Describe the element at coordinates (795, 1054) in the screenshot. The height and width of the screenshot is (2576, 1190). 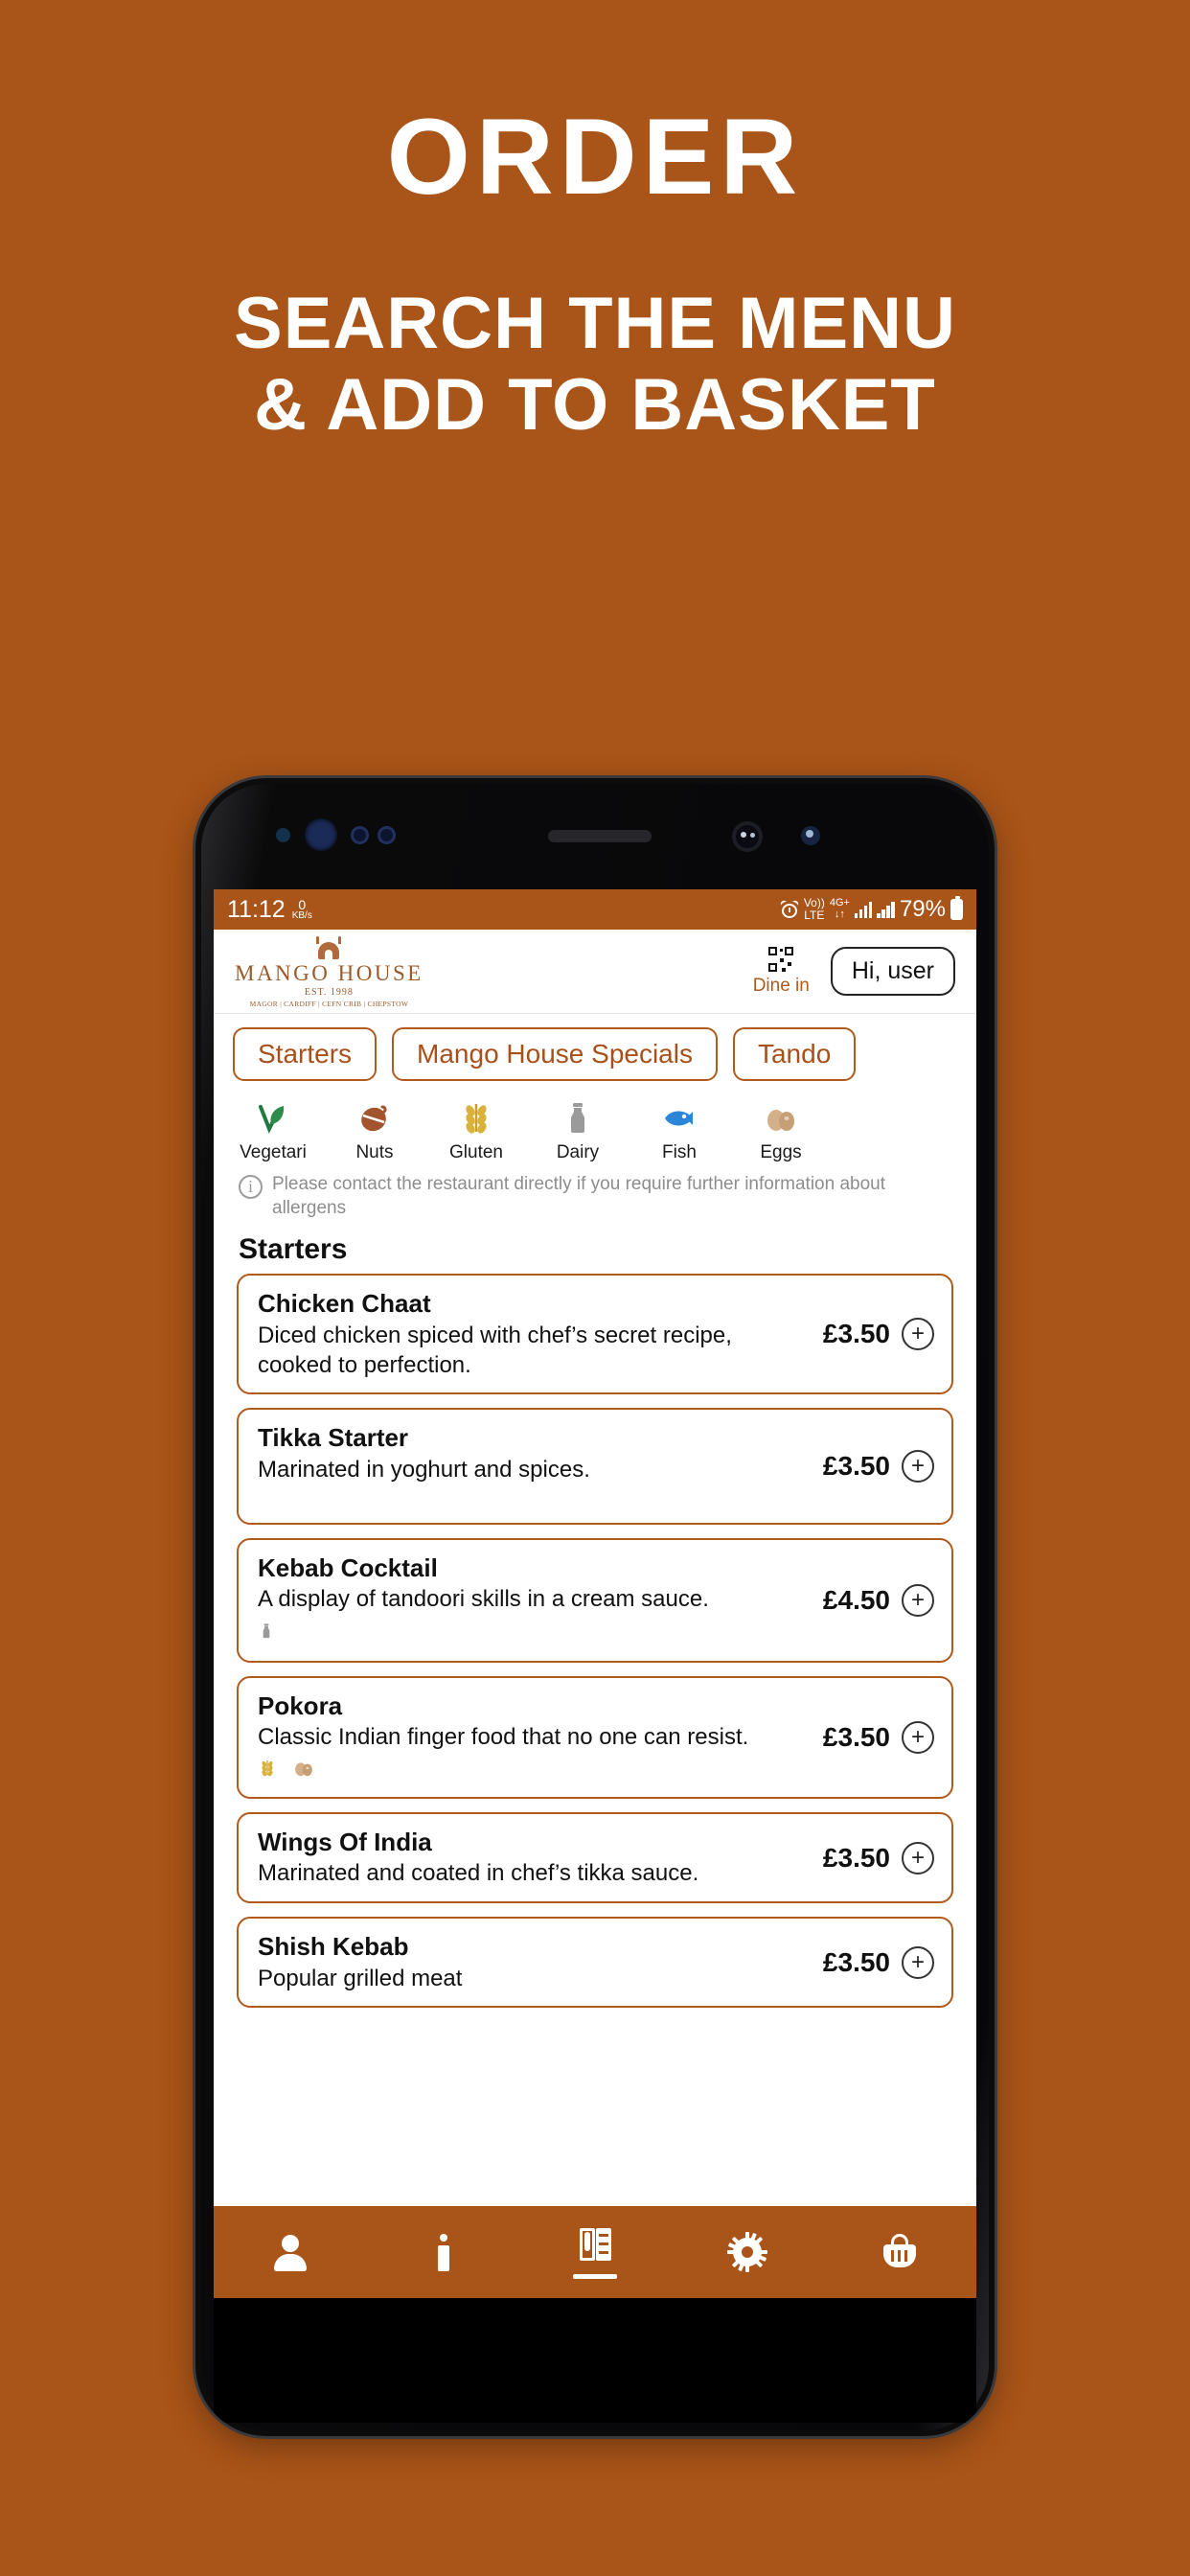
I see `tab-tandoori: Tando` at that location.